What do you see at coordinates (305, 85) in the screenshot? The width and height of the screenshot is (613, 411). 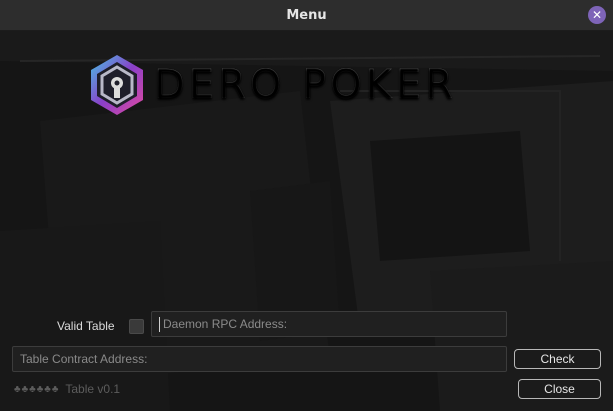 I see `logo-text: DERO POKER` at bounding box center [305, 85].